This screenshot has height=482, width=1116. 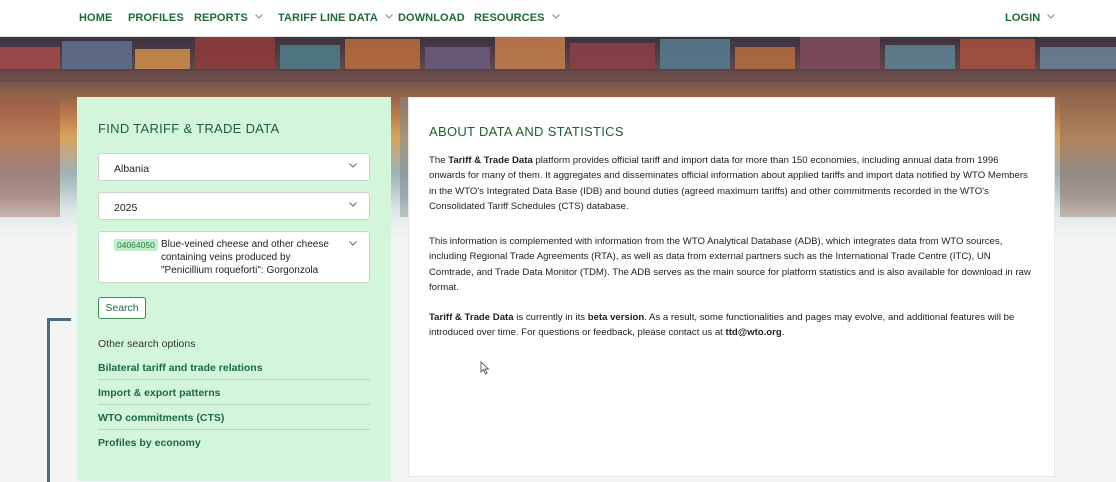 I want to click on nav-reports: REPORTS, so click(x=228, y=18).